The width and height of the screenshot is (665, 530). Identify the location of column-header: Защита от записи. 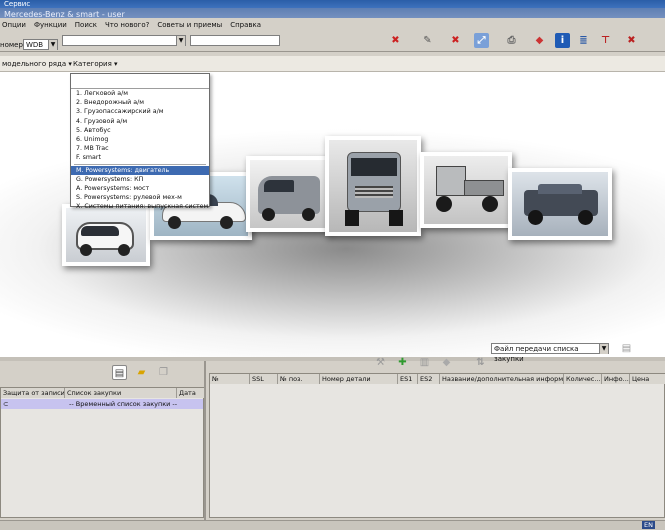
(33, 393).